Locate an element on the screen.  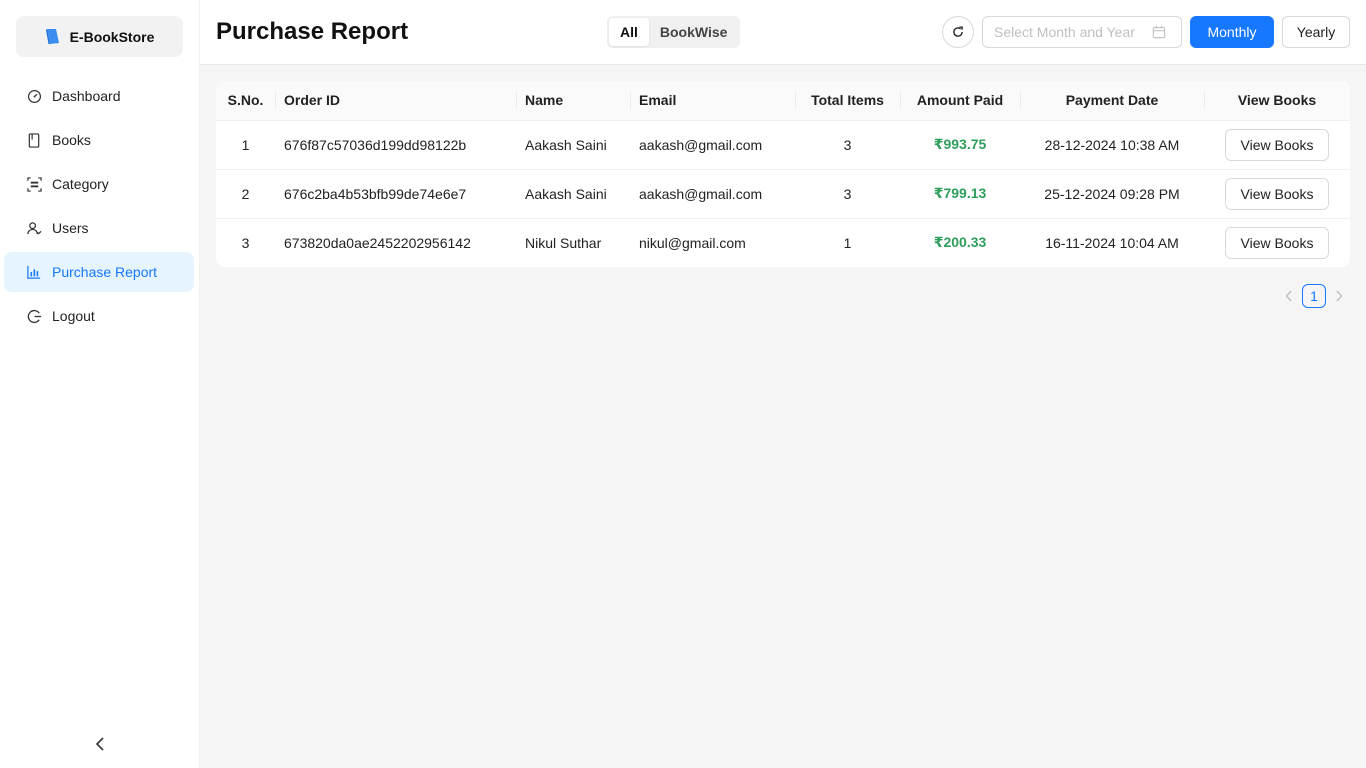
sidebar-item-logout: Logout is located at coordinates (99, 316).